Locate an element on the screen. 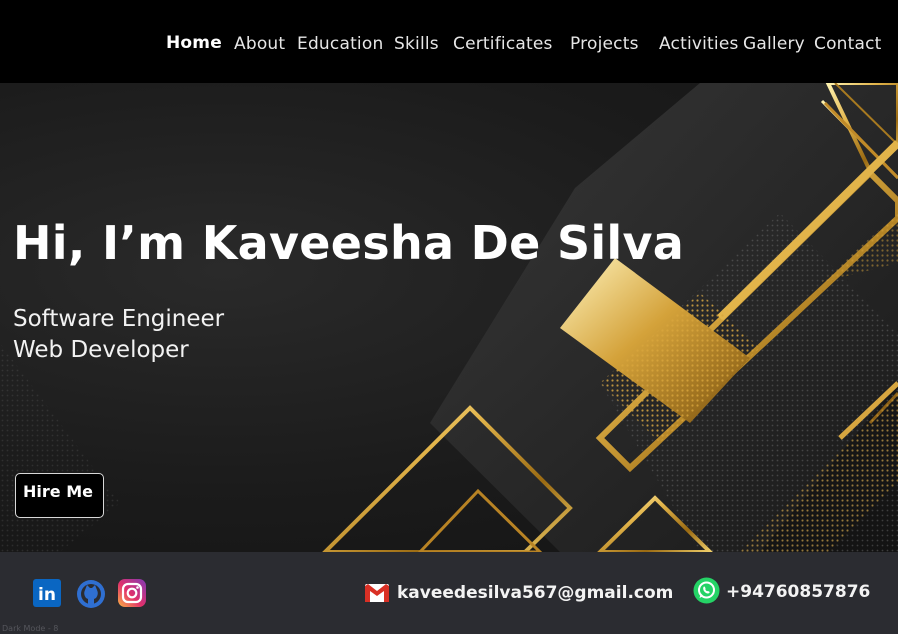 The height and width of the screenshot is (634, 898). nav-home: Home is located at coordinates (194, 43).